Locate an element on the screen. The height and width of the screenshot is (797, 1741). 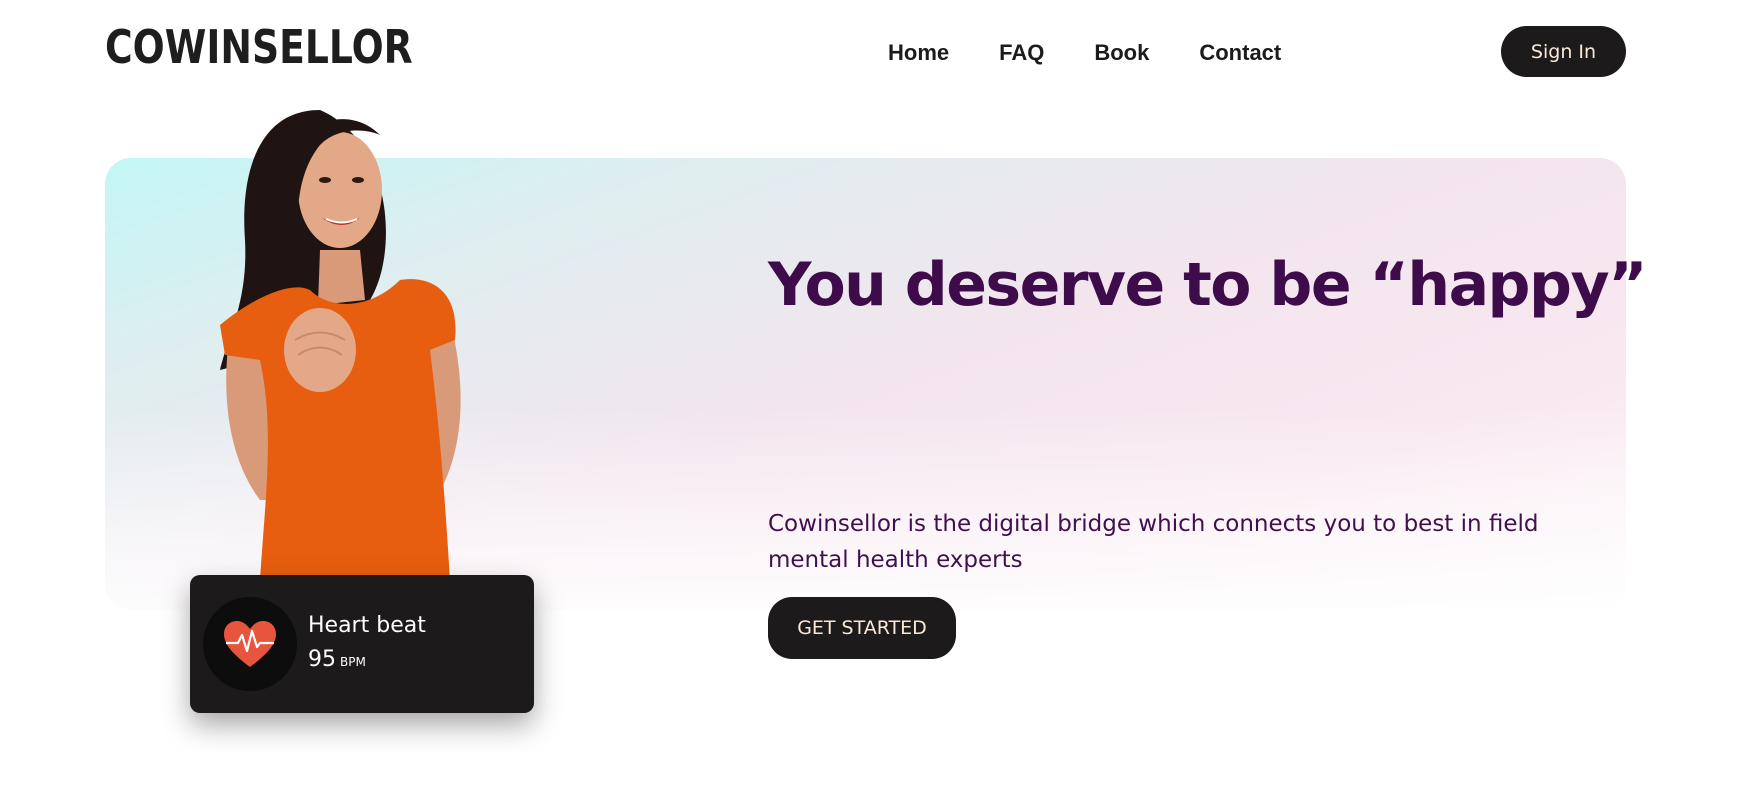
nav-link-home: Home is located at coordinates (918, 53).